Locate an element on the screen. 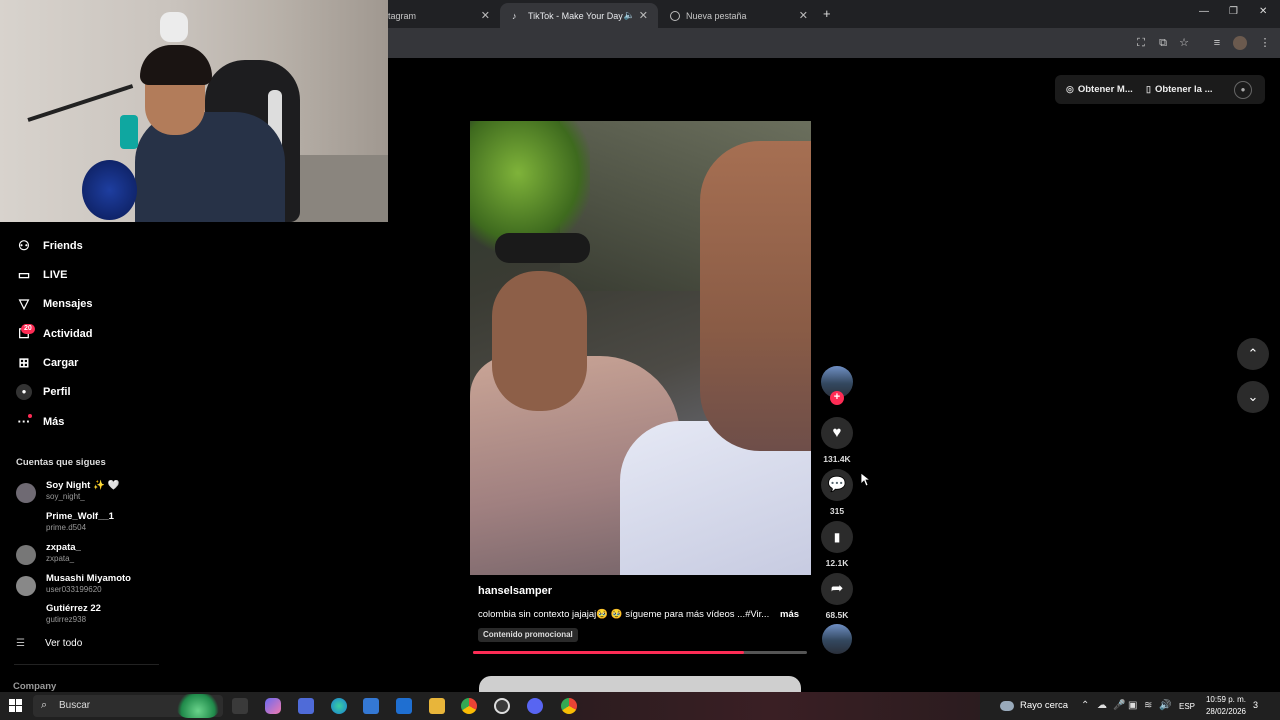 The width and height of the screenshot is (1280, 720). video-progress-fill is located at coordinates (608, 652).